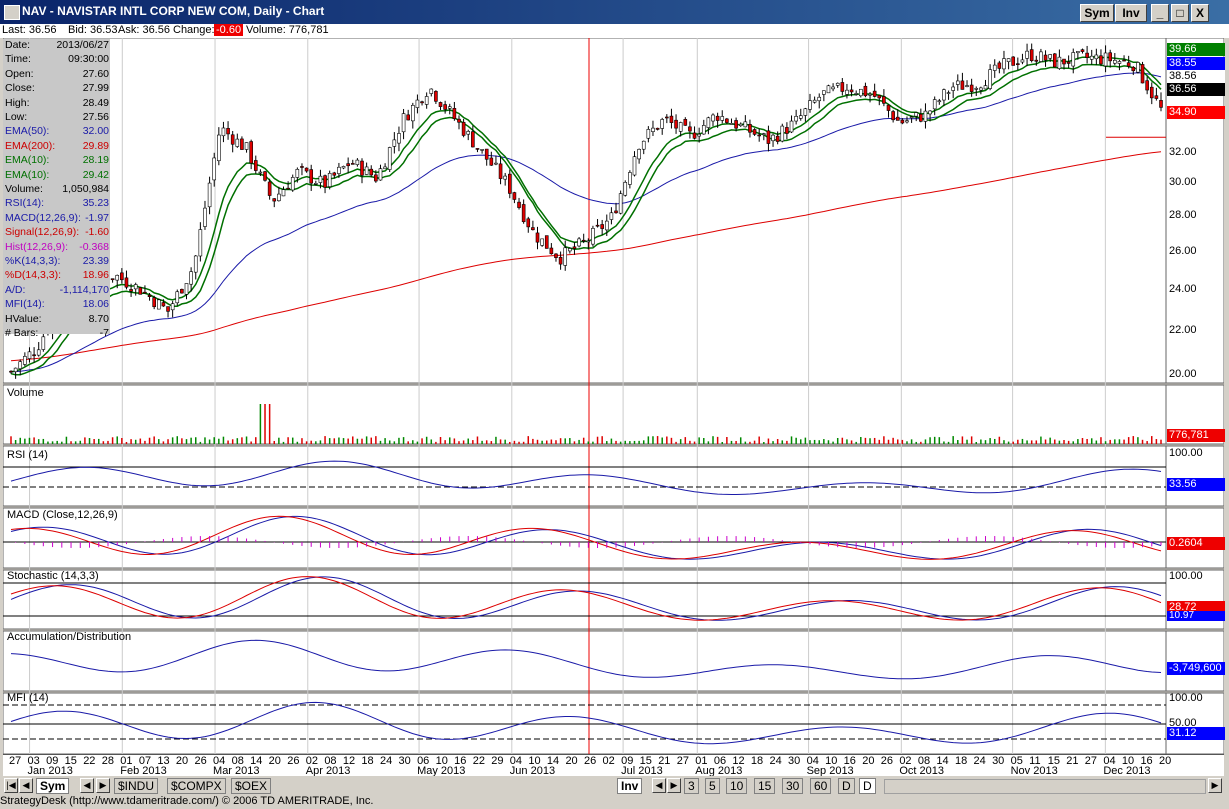 This screenshot has width=1229, height=809. I want to click on data-window-value: 27.99, so click(95, 88).